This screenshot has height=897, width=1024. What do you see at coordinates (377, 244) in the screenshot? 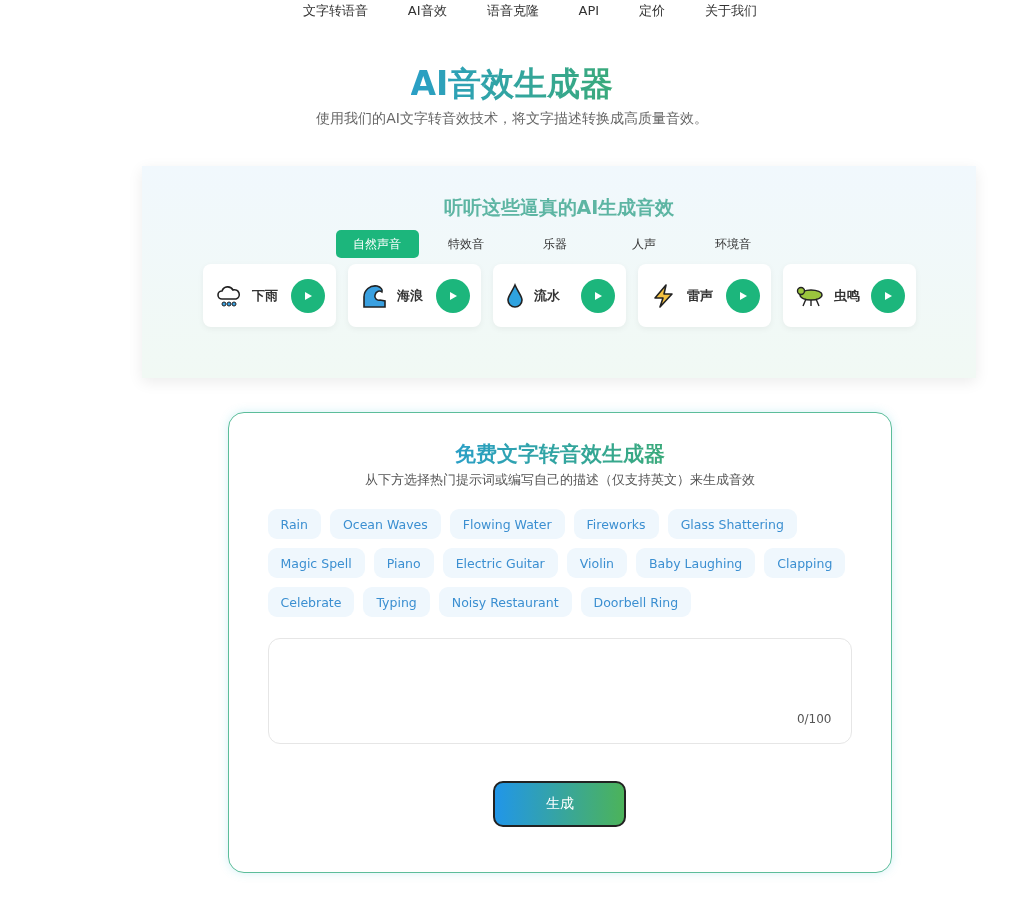
I see `category-tab: 自然声音` at bounding box center [377, 244].